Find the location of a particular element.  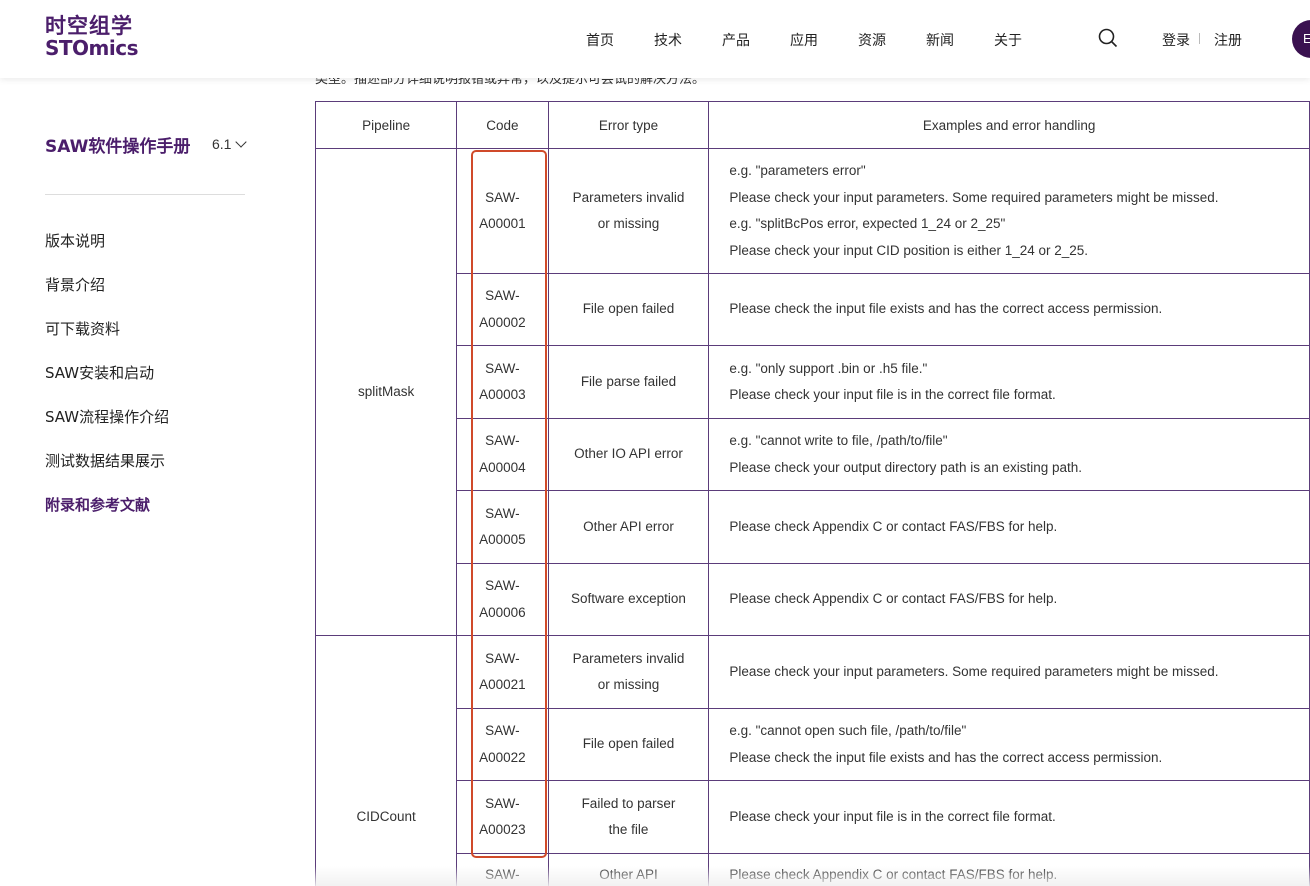

nav-applications: 应用 is located at coordinates (824, 40).